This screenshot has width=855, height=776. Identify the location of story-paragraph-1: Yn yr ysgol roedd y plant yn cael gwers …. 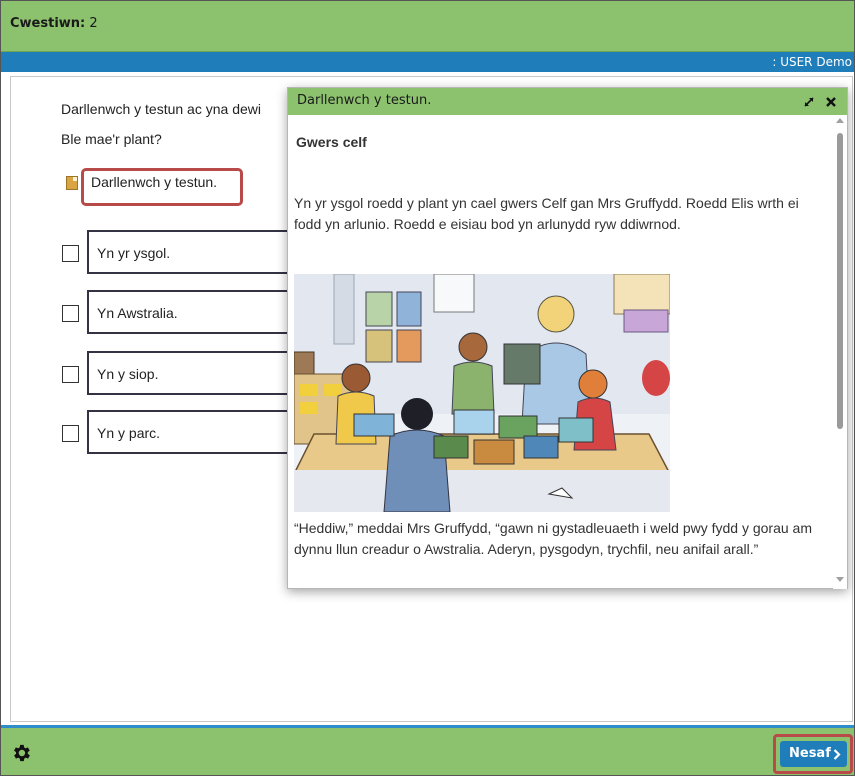
(546, 213).